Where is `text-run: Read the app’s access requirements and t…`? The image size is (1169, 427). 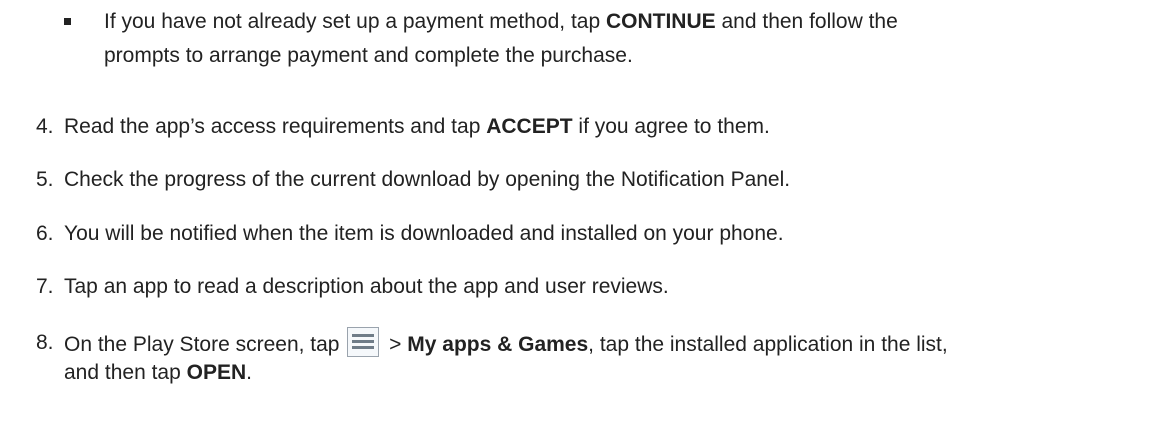 text-run: Read the app’s access requirements and t… is located at coordinates (275, 126).